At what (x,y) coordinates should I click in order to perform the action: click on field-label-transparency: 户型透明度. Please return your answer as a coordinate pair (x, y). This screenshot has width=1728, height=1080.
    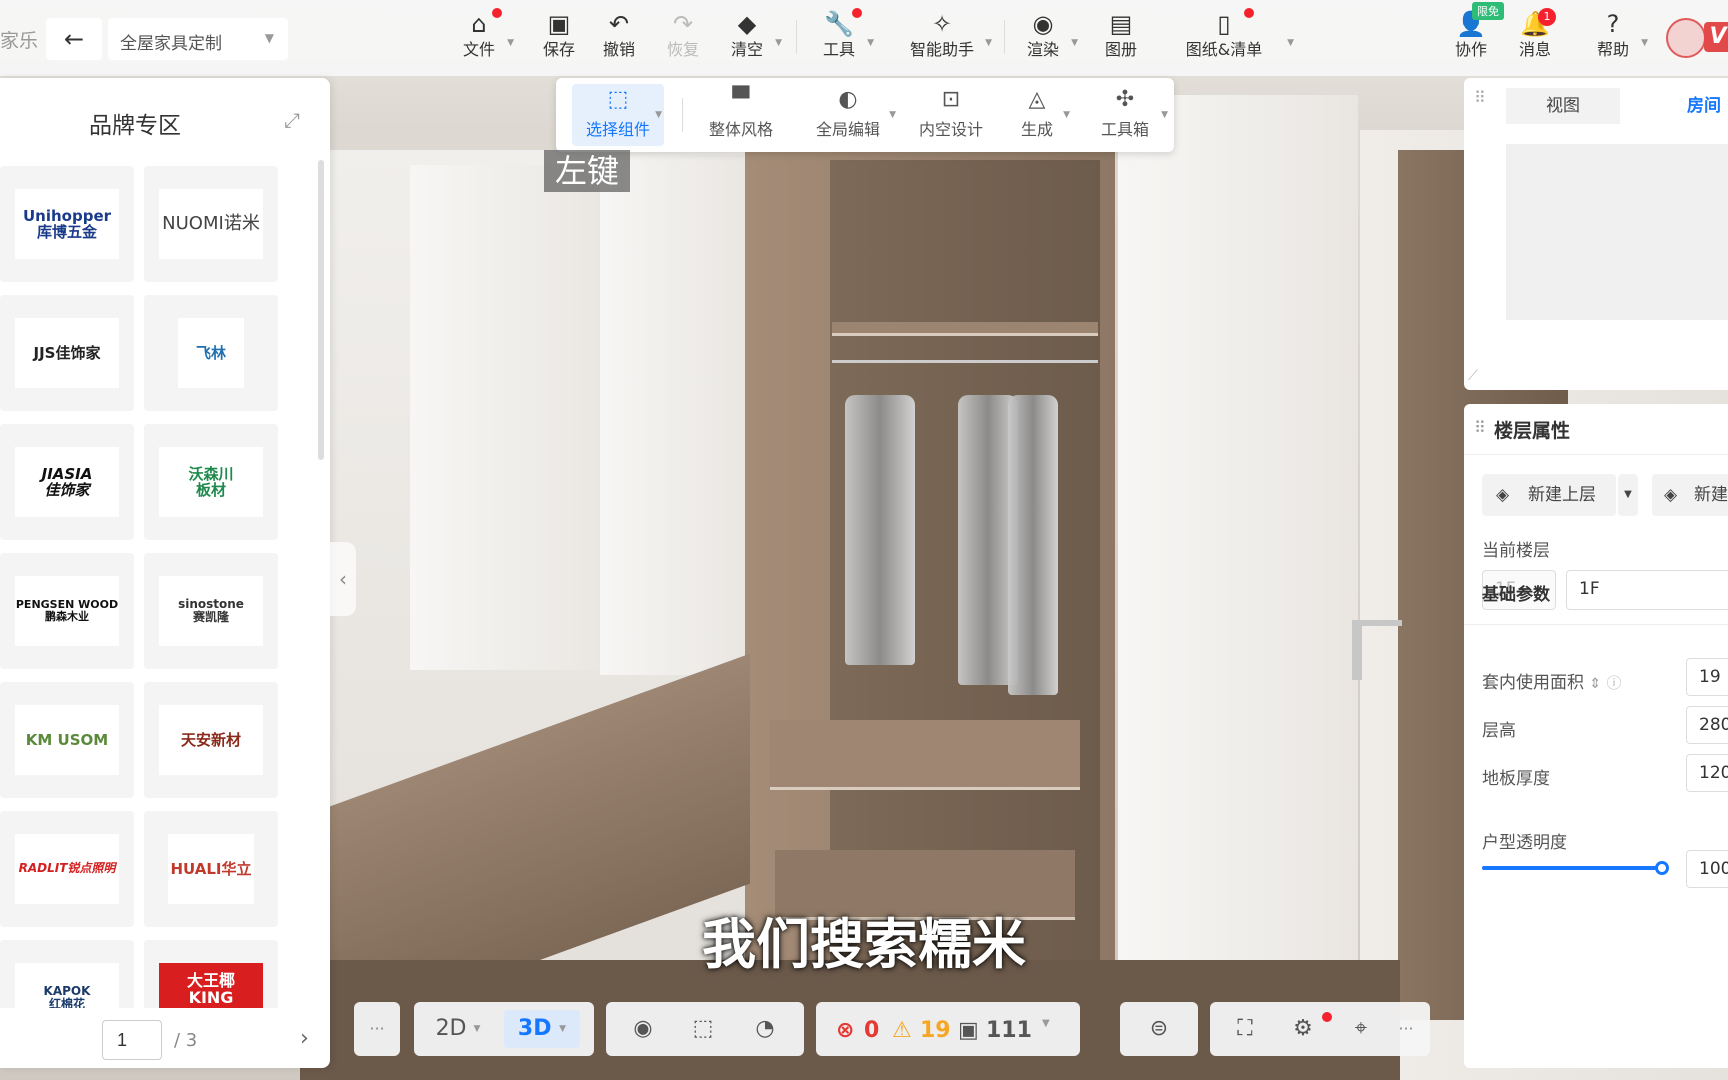
    Looking at the image, I should click on (1524, 843).